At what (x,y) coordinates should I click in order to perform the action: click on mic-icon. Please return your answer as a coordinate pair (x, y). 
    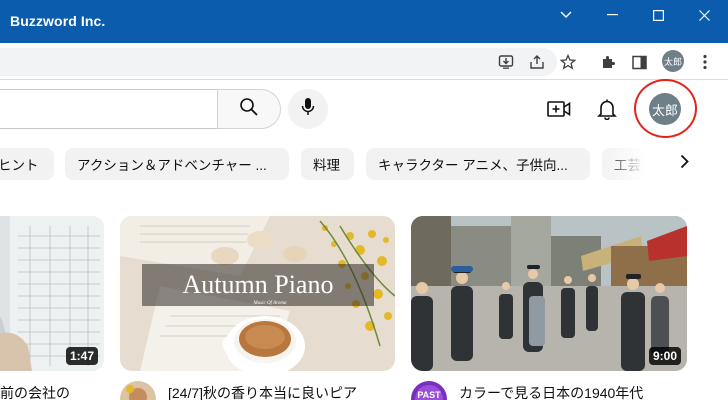
    Looking at the image, I should click on (308, 109).